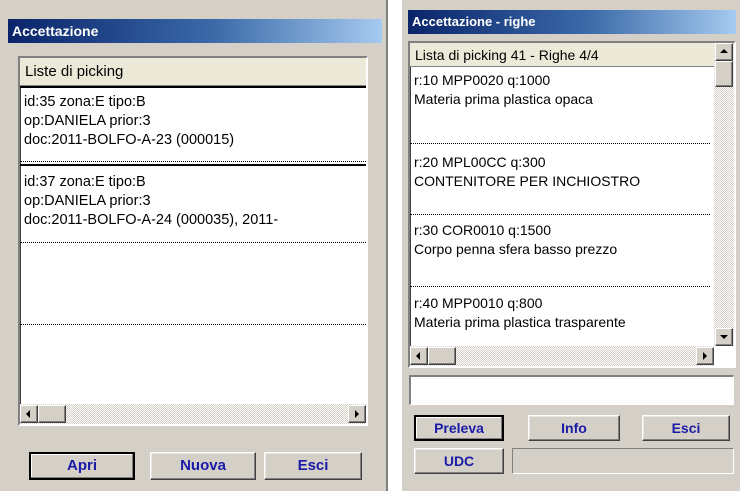  Describe the element at coordinates (574, 428) in the screenshot. I see `info-button: Info` at that location.